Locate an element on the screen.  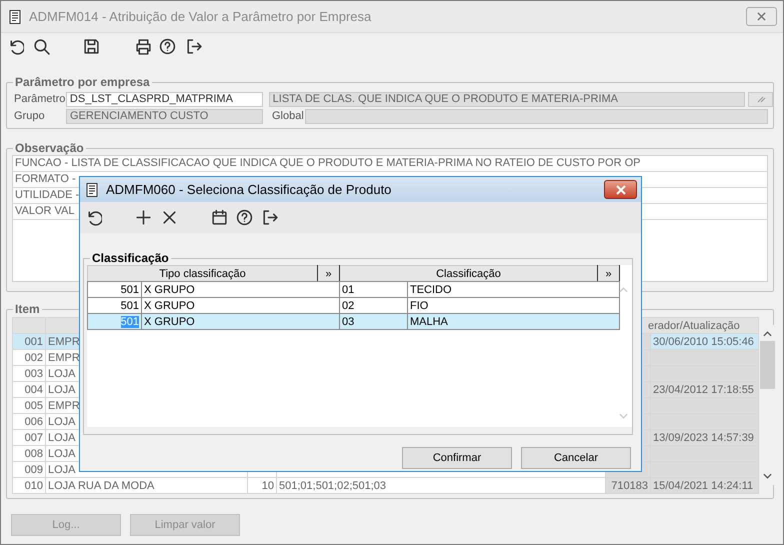
table-cell: 710183 is located at coordinates (628, 486).